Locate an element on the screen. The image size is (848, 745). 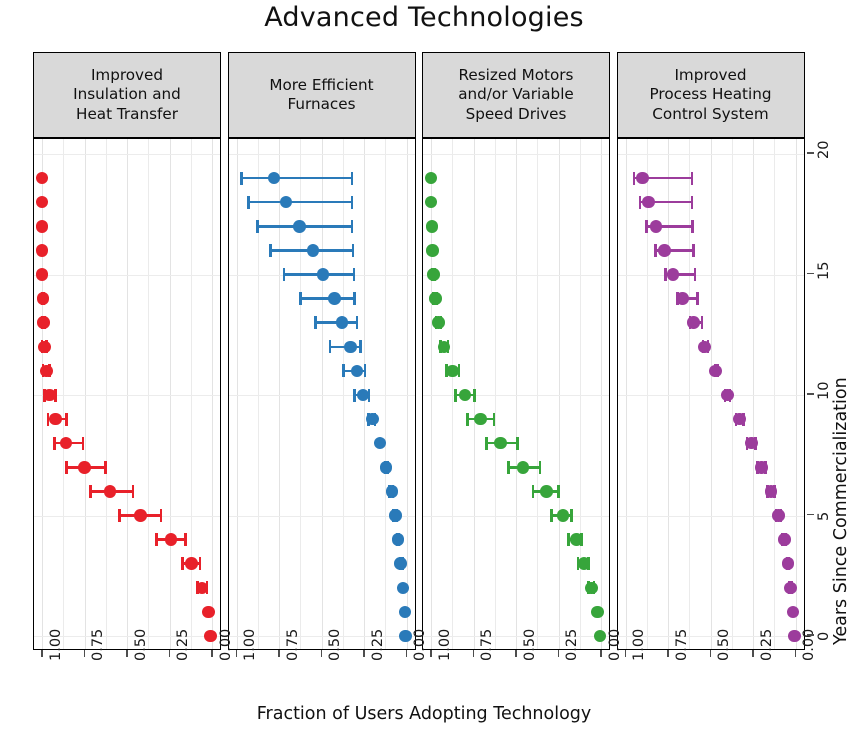
x-axis-tick-label: 0.25 is located at coordinates (572, 644).